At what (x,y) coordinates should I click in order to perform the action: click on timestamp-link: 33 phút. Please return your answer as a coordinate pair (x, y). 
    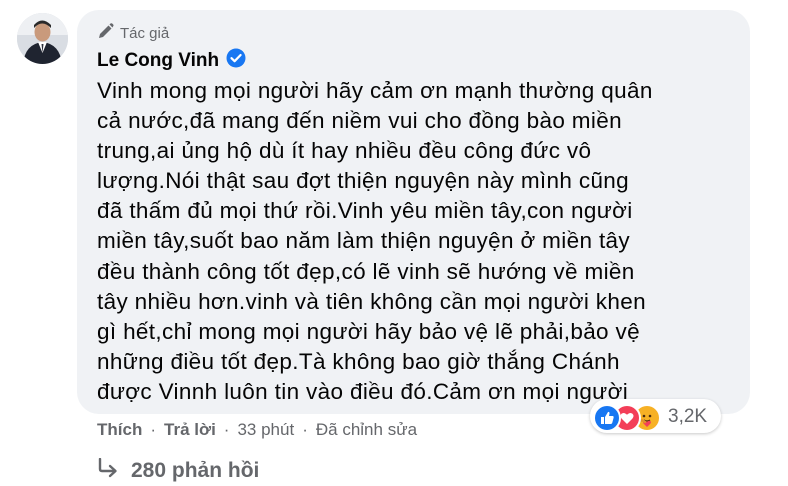
    Looking at the image, I should click on (265, 430).